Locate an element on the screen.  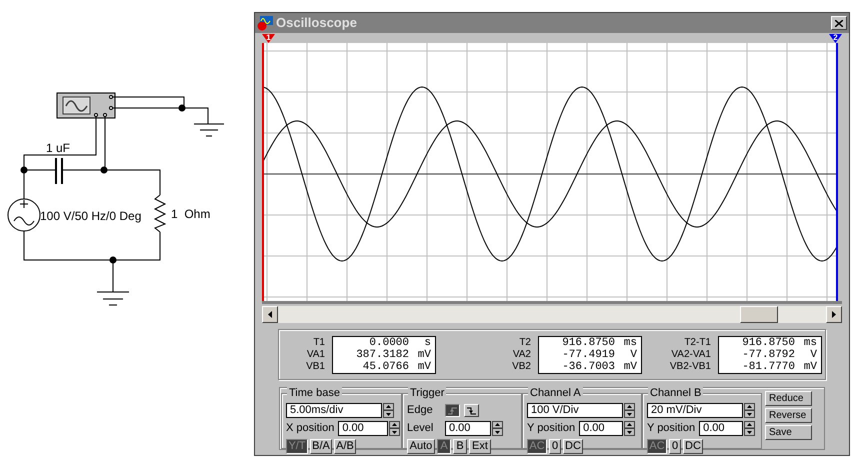
readout-label: VA2-VA1 is located at coordinates (691, 354).